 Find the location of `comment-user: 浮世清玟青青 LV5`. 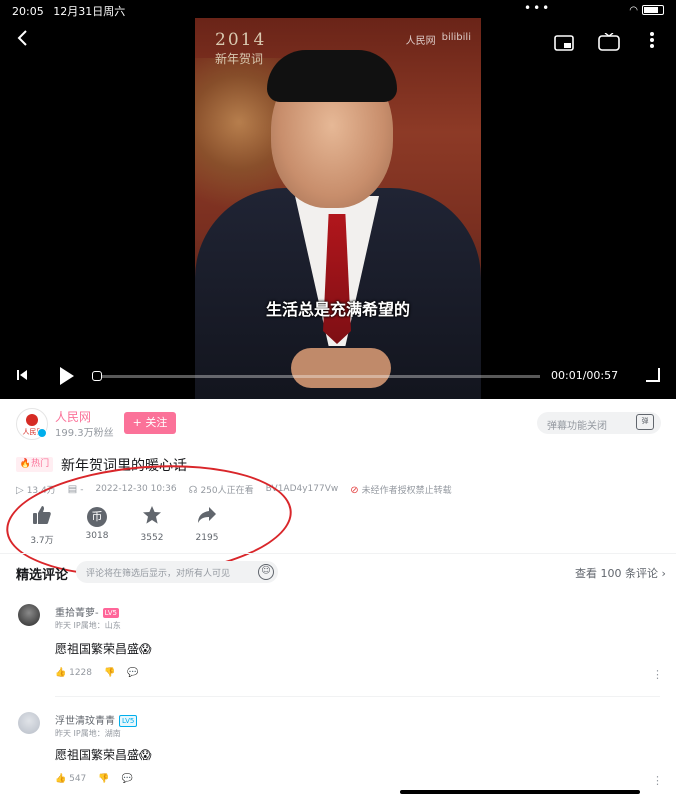

comment-user: 浮世清玟青青 LV5 is located at coordinates (96, 719).